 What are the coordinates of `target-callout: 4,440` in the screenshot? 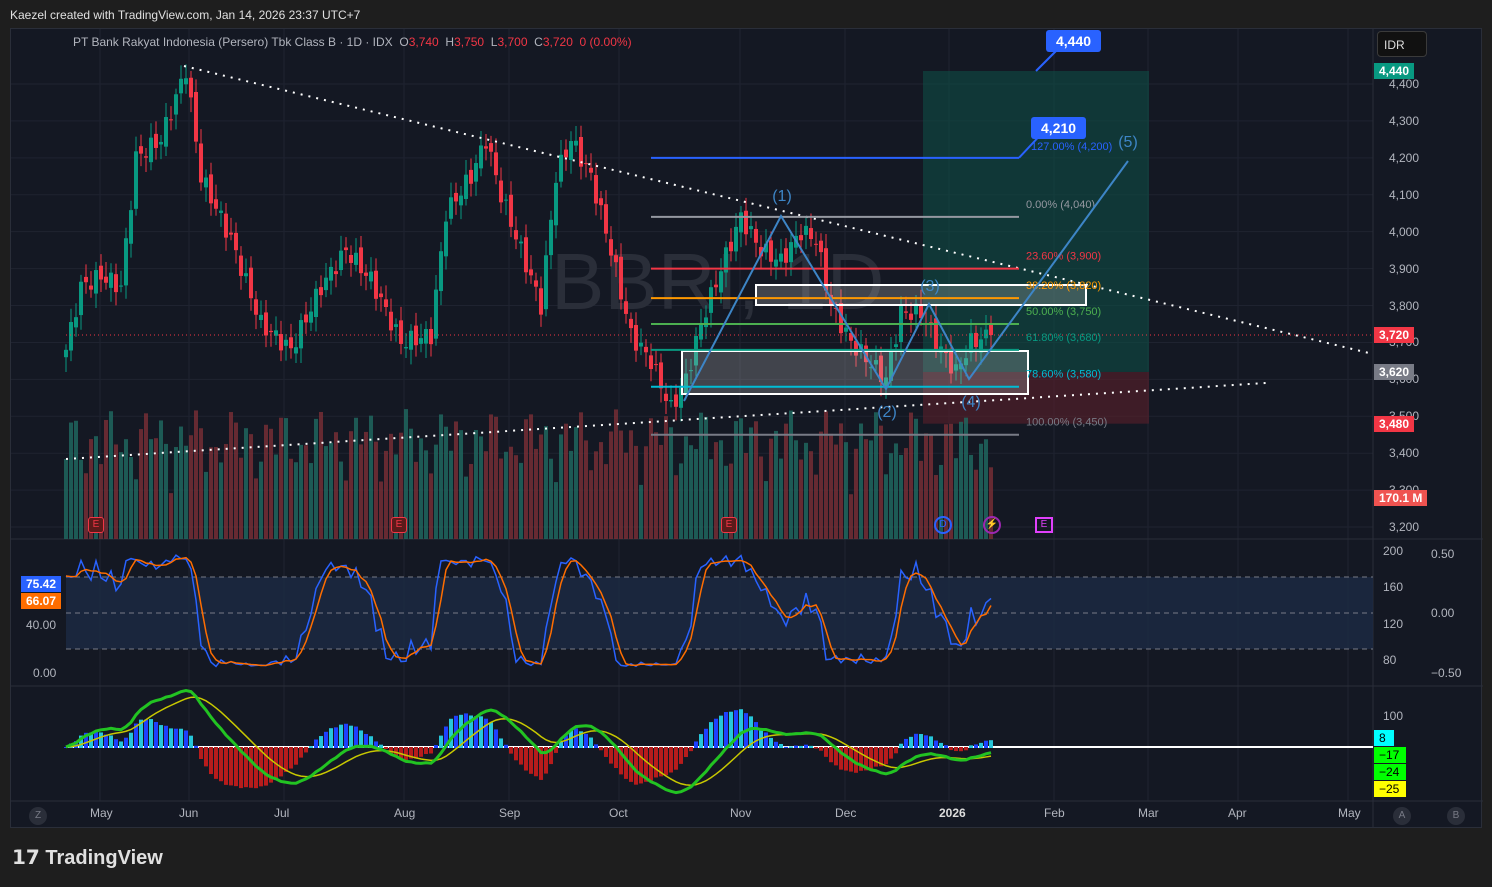 It's located at (1074, 41).